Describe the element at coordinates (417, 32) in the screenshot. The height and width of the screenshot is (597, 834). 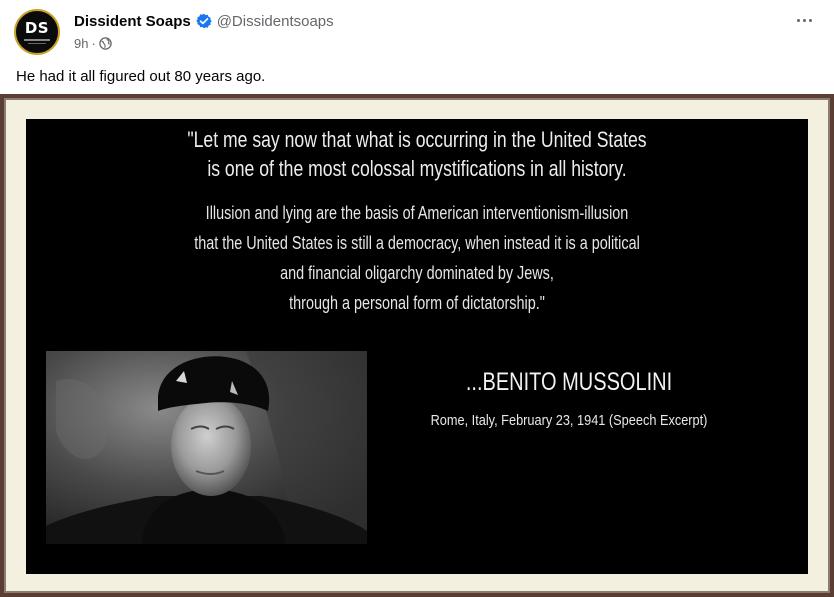
I see `post-header: DS Dissident Soaps @Dissidentsoaps 9h ·` at that location.